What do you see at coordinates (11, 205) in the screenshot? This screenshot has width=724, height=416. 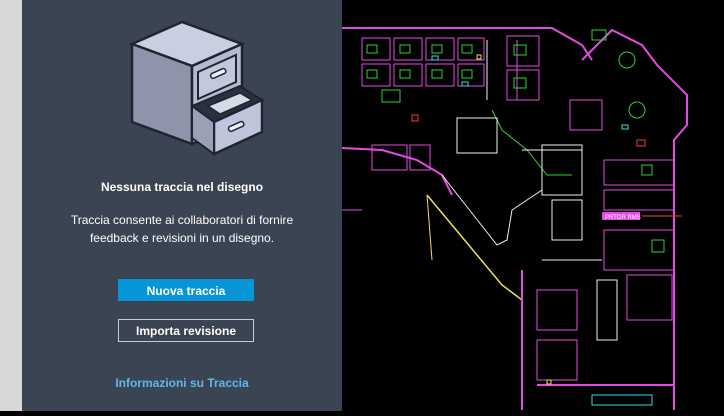 I see `left-toolbar-strip` at bounding box center [11, 205].